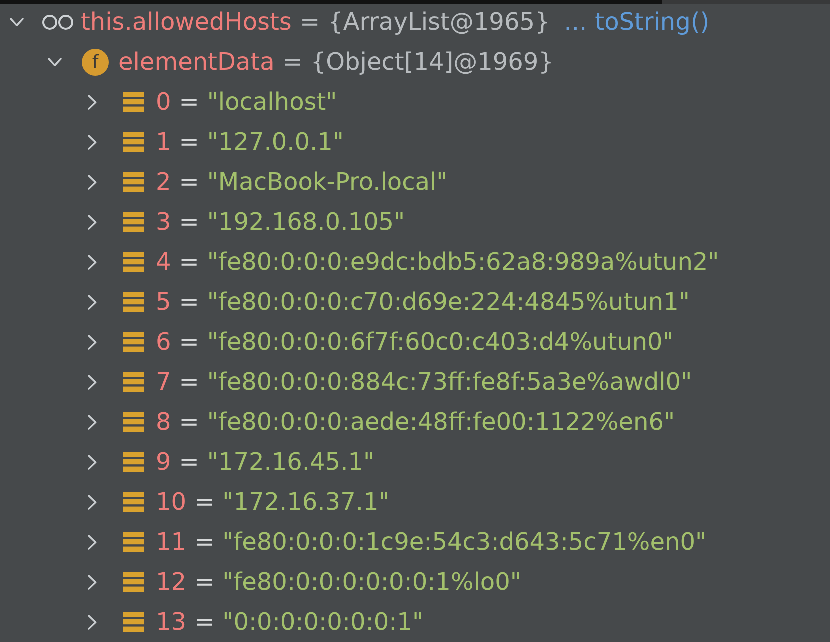 This screenshot has width=830, height=642. What do you see at coordinates (164, 302) in the screenshot?
I see `element-index: 5` at bounding box center [164, 302].